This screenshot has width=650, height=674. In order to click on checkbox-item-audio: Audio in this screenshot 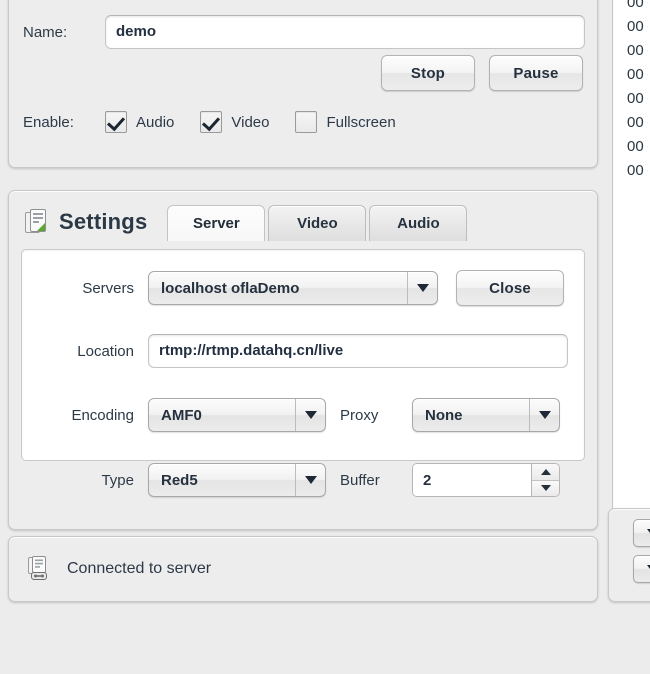, I will do `click(139, 122)`.